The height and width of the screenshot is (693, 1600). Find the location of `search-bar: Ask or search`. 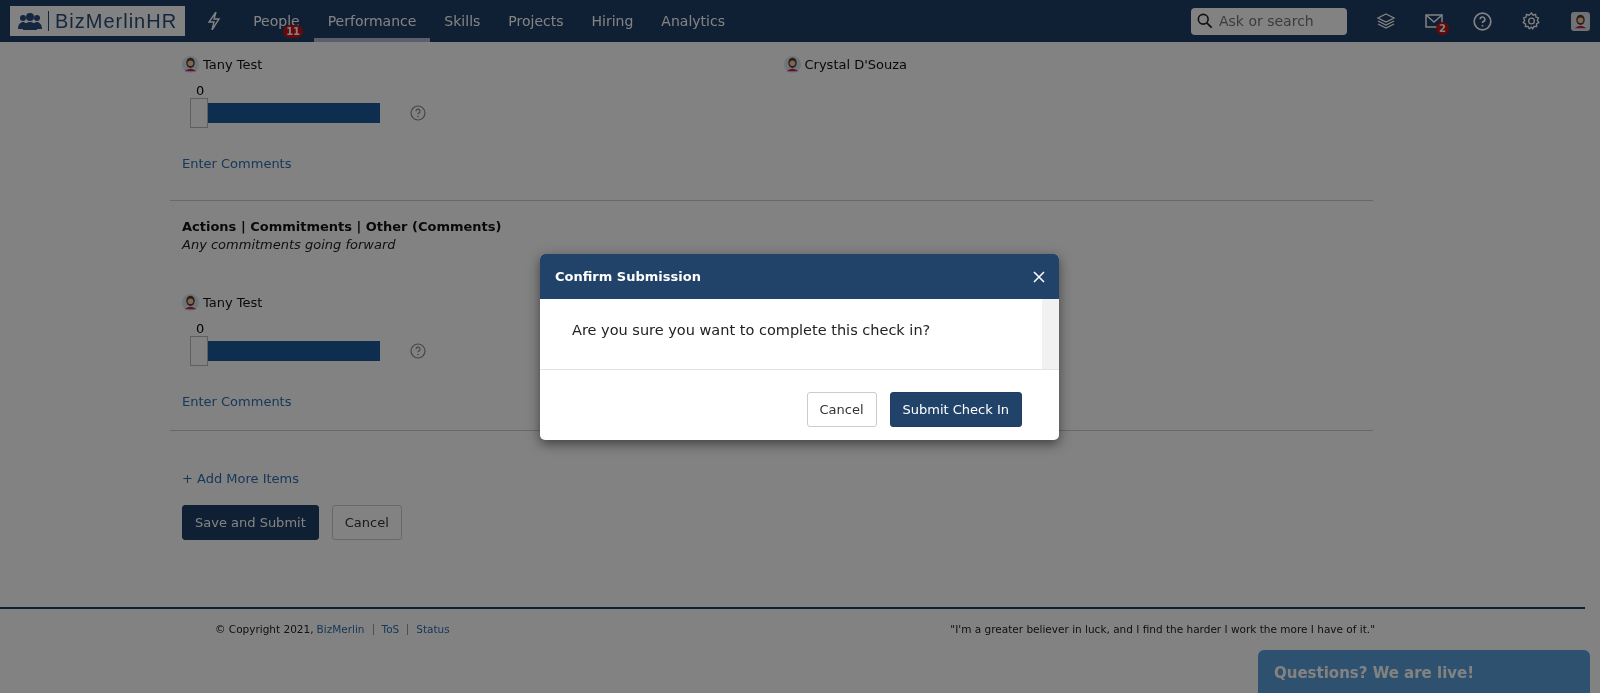

search-bar: Ask or search is located at coordinates (1269, 21).